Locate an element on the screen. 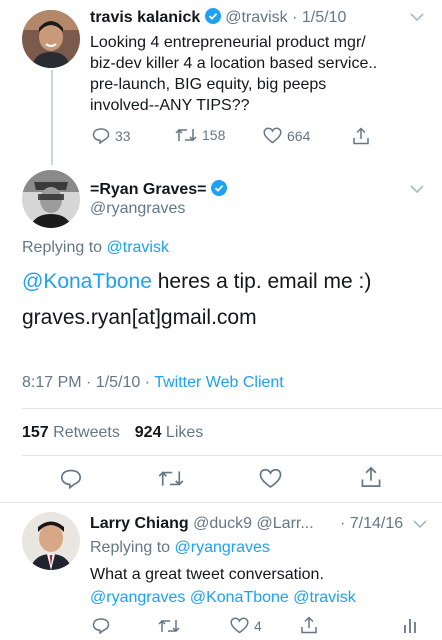 The height and width of the screenshot is (640, 442). author-handle: @ryangraves is located at coordinates (137, 209).